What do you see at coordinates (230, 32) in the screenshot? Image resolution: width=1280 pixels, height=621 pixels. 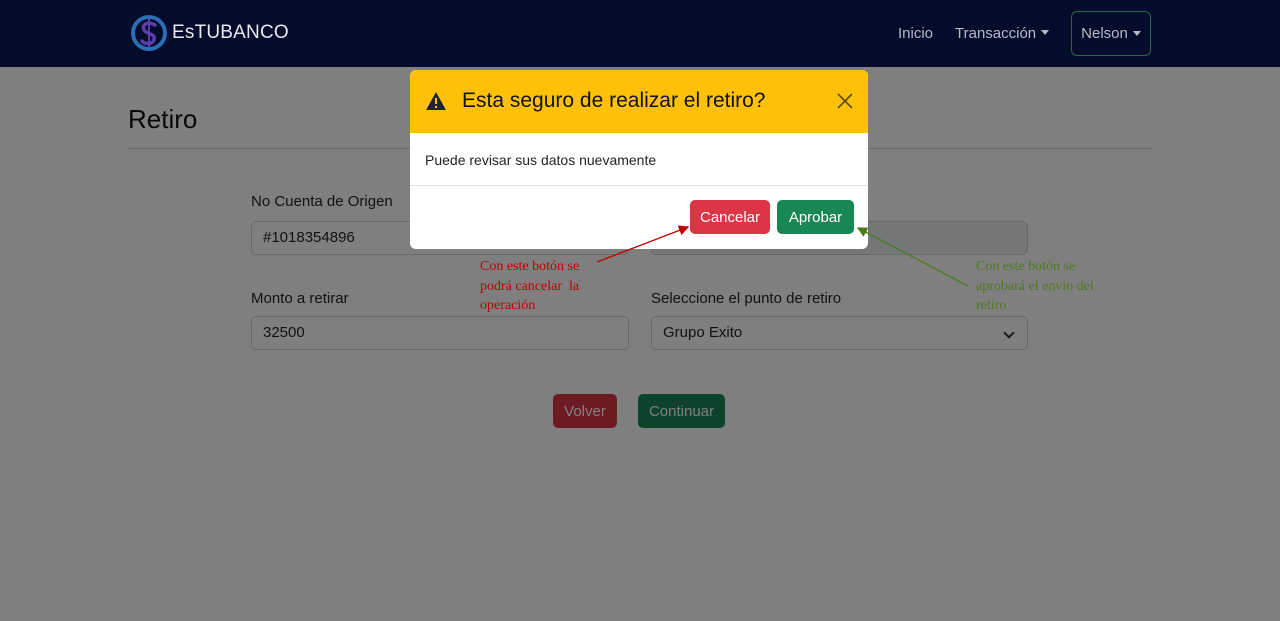 I see `brand-name: EsTUBANCO` at bounding box center [230, 32].